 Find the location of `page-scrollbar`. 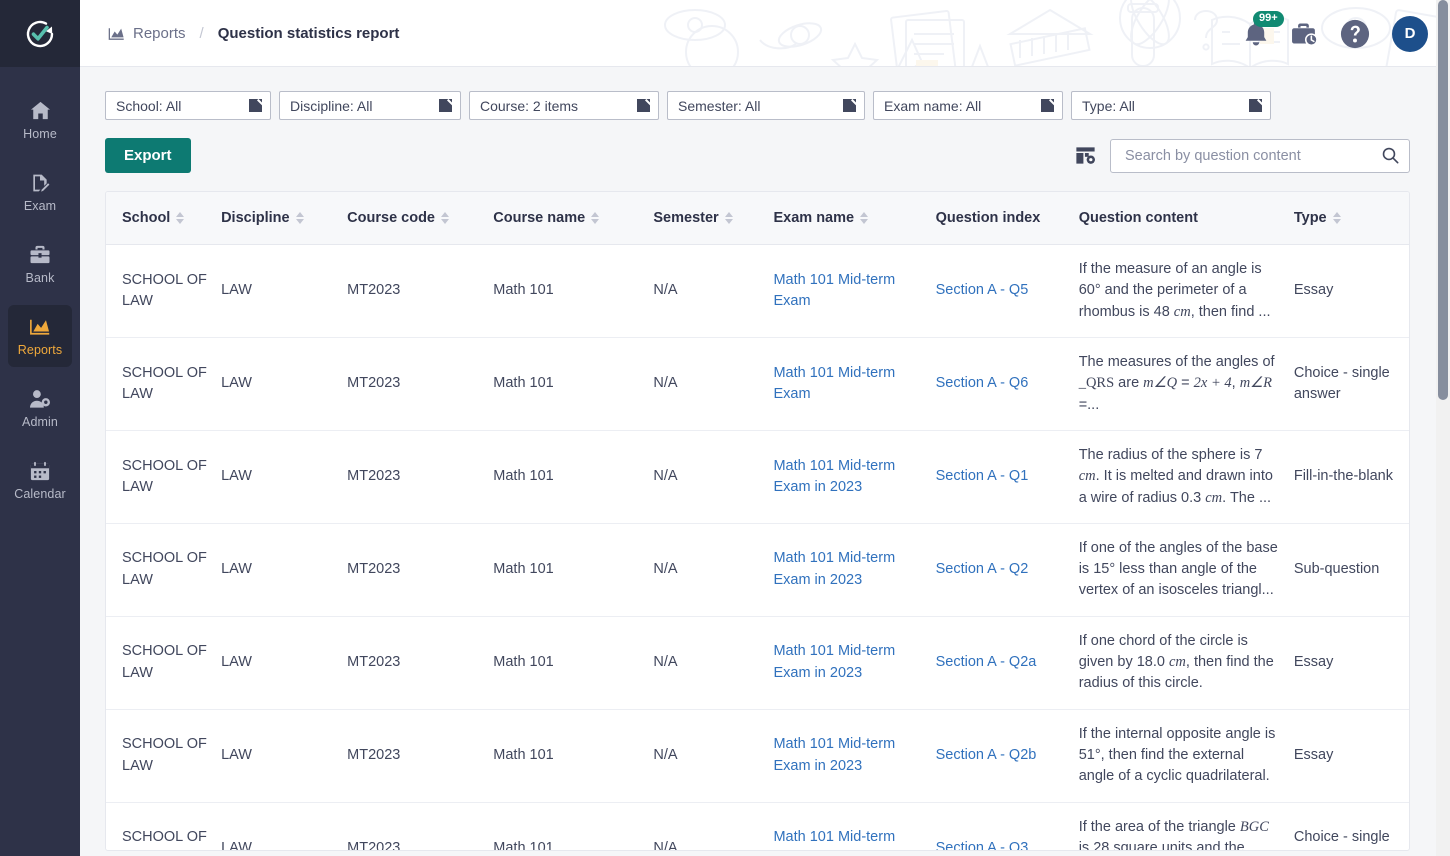

page-scrollbar is located at coordinates (1443, 428).